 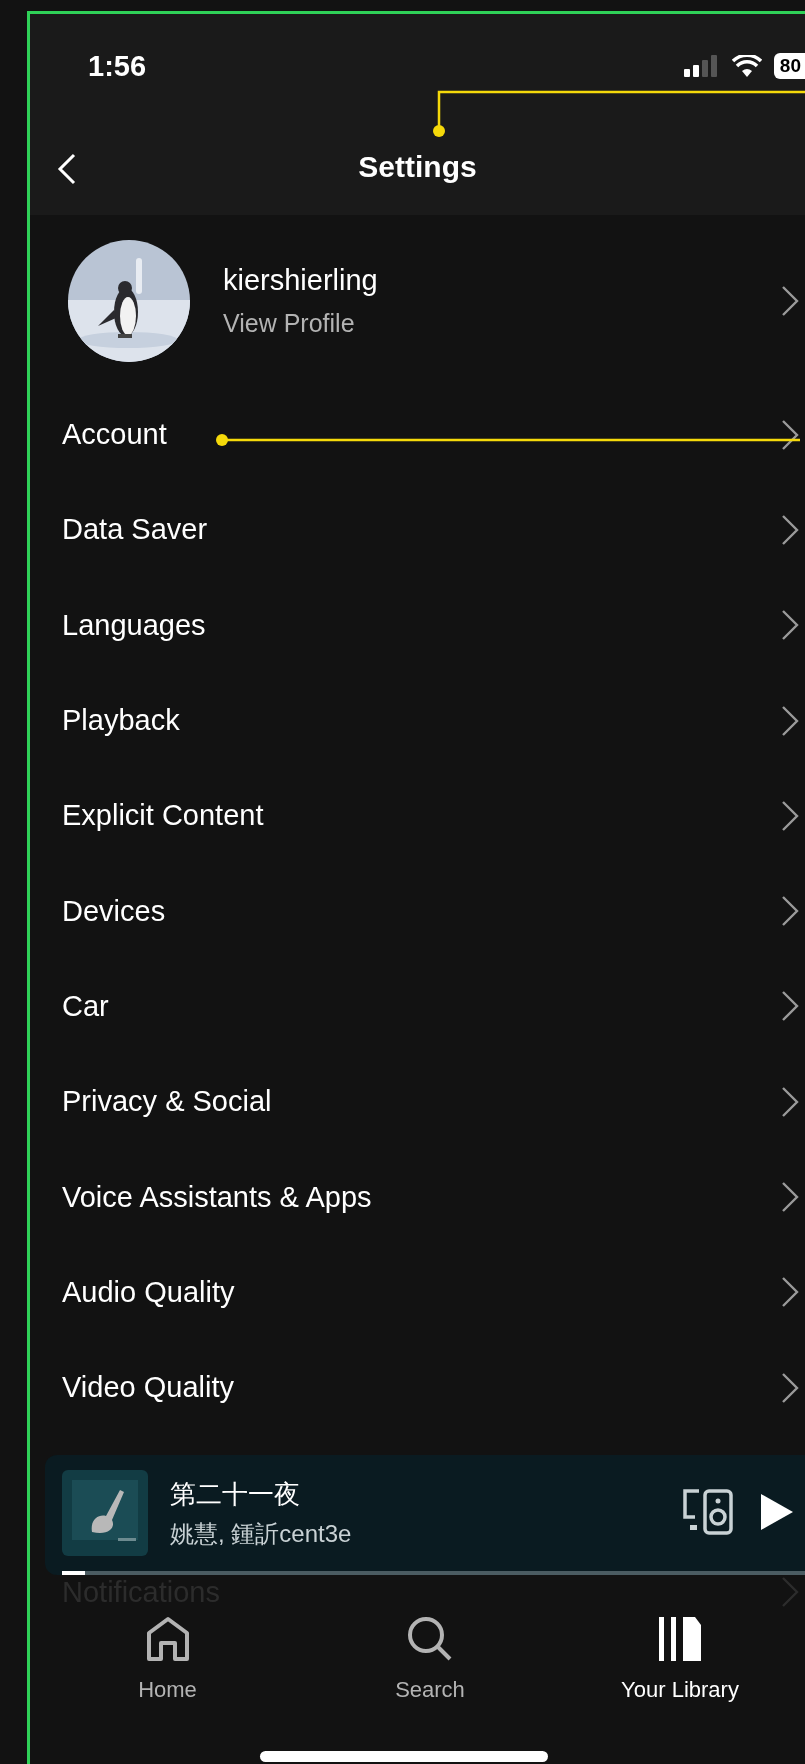 I want to click on profile-name: kiershierling, so click(x=301, y=280).